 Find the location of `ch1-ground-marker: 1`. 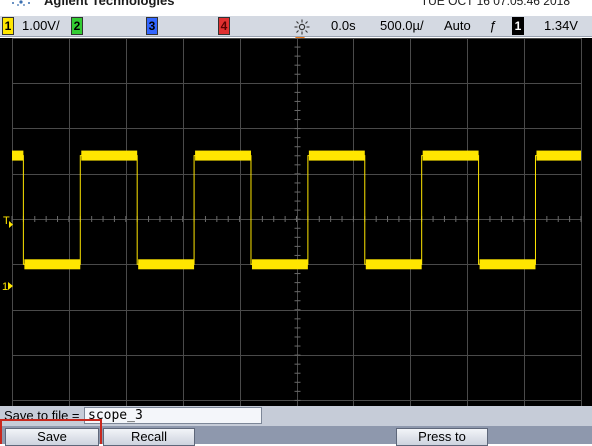

ch1-ground-marker: 1 is located at coordinates (7, 287).